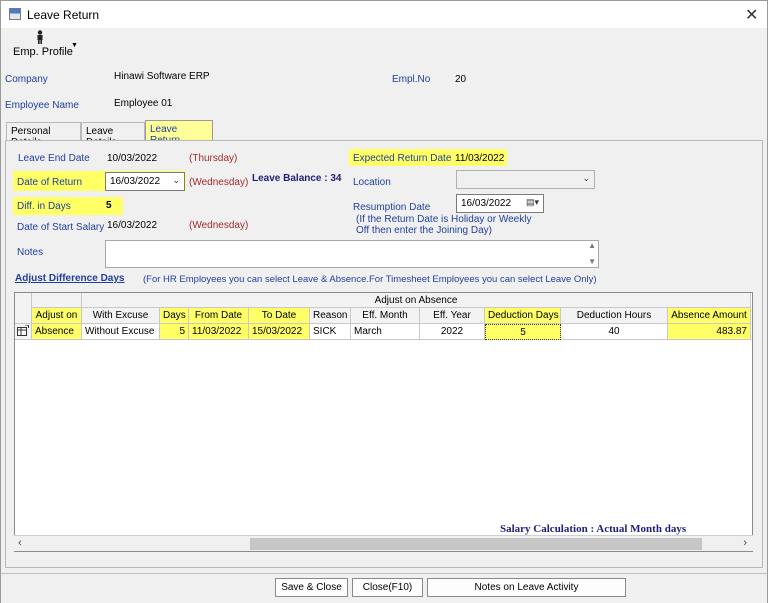  Describe the element at coordinates (486, 203) in the screenshot. I see `resumption-date-value: 16/03/2022` at that location.